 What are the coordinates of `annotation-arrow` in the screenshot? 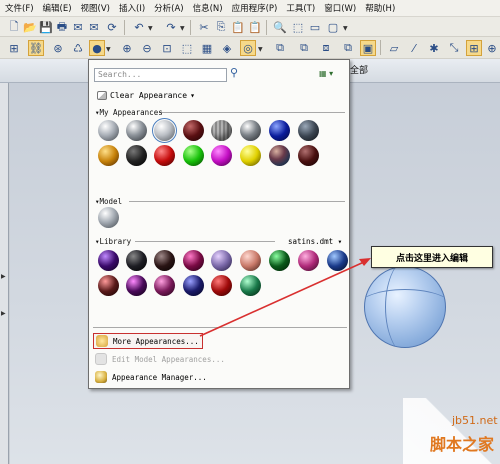 It's located at (285, 297).